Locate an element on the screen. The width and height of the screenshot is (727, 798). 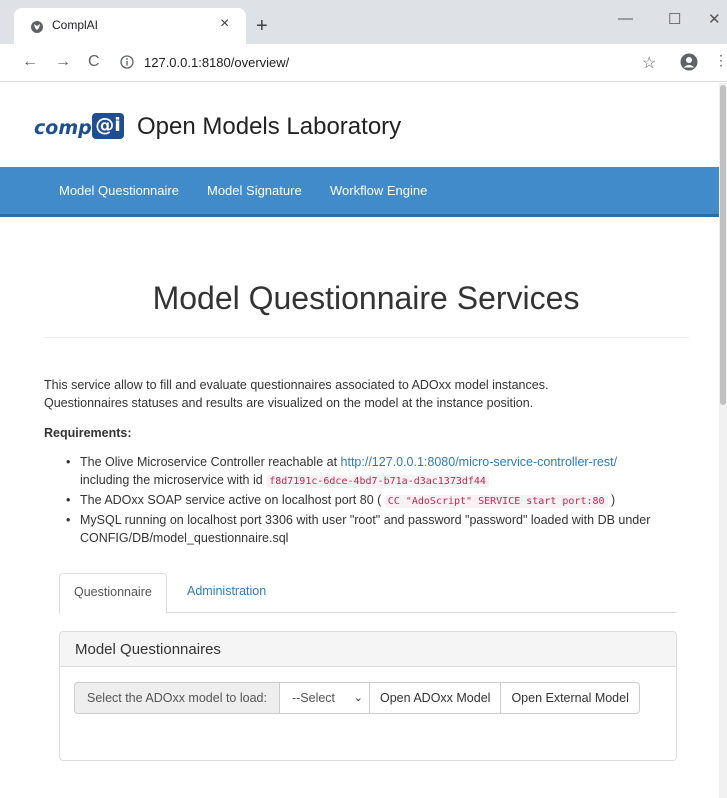
tab-close-icon: × is located at coordinates (224, 24).